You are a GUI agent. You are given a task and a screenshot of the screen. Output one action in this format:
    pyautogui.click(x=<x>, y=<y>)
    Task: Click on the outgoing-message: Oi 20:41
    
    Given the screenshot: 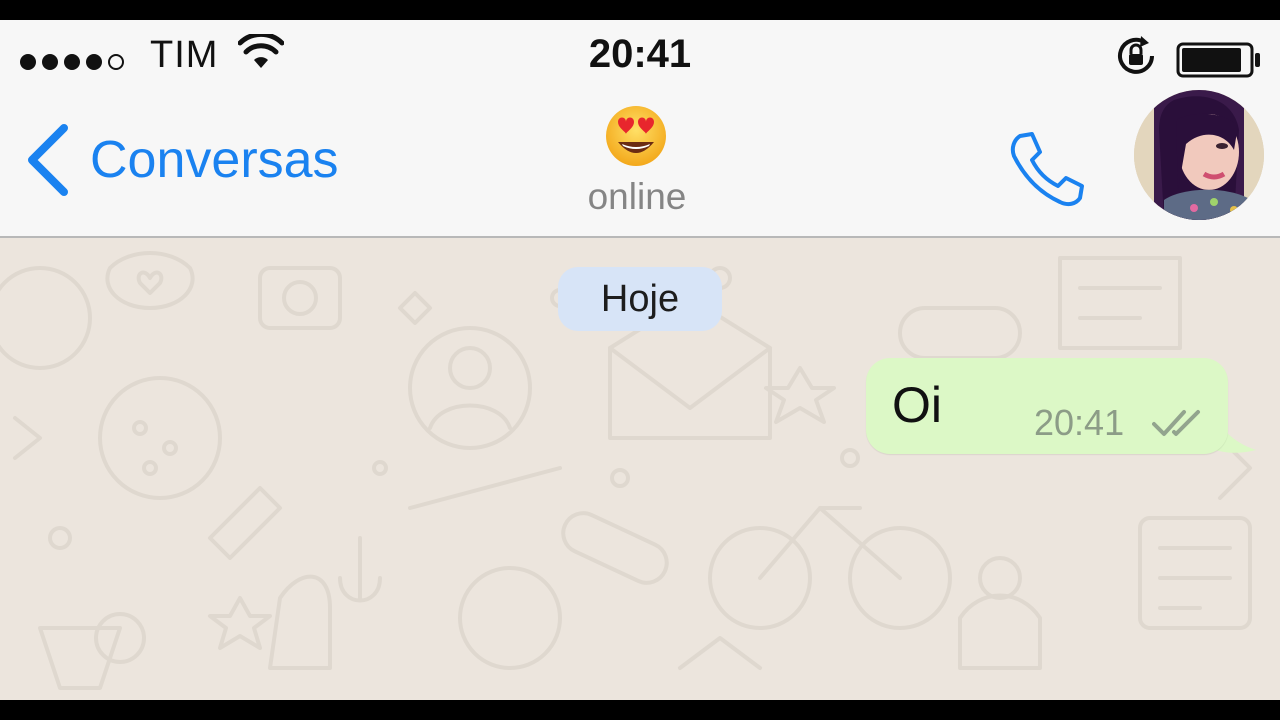 What is the action you would take?
    pyautogui.click(x=1047, y=406)
    